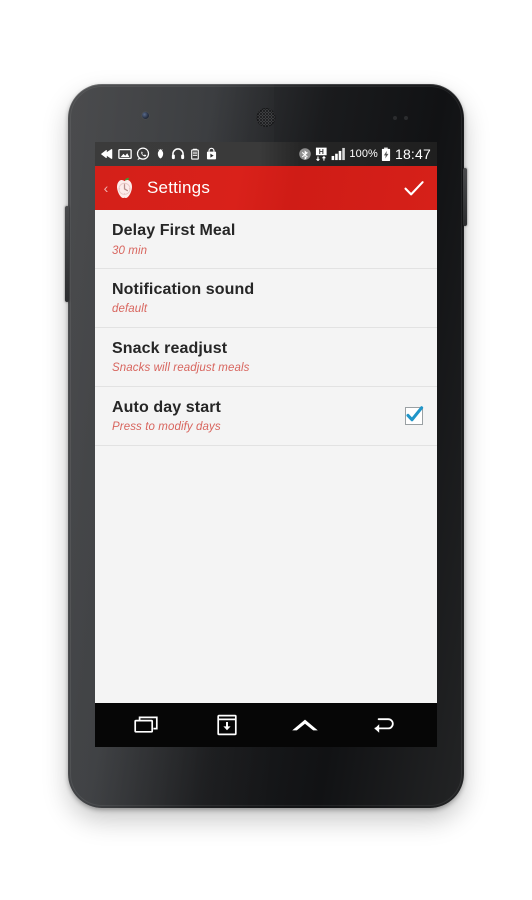 Image resolution: width=532 pixels, height=900 pixels. I want to click on status-bar: H 100% 18:47, so click(266, 154).